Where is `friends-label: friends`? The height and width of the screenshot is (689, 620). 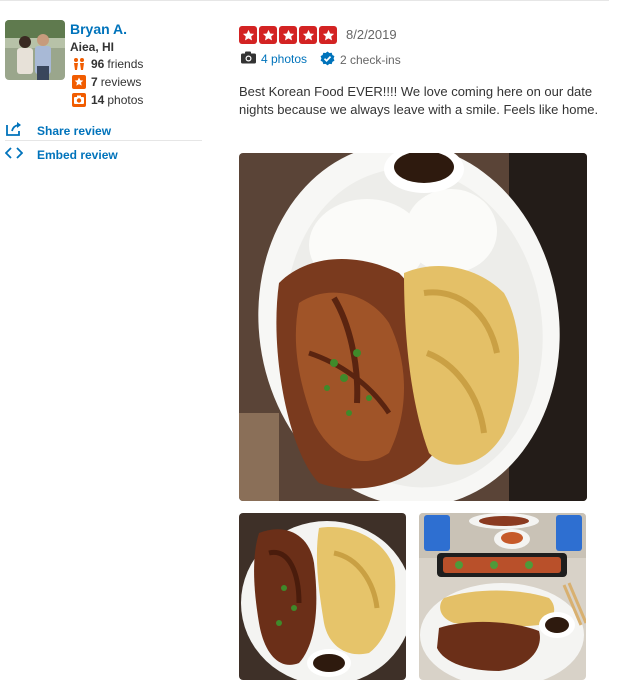
friends-label: friends is located at coordinates (125, 64).